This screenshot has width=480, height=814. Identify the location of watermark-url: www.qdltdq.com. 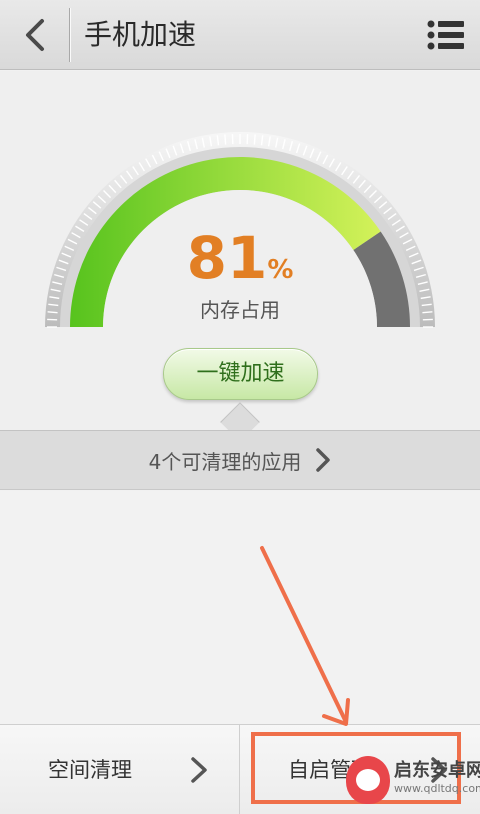
(437, 788).